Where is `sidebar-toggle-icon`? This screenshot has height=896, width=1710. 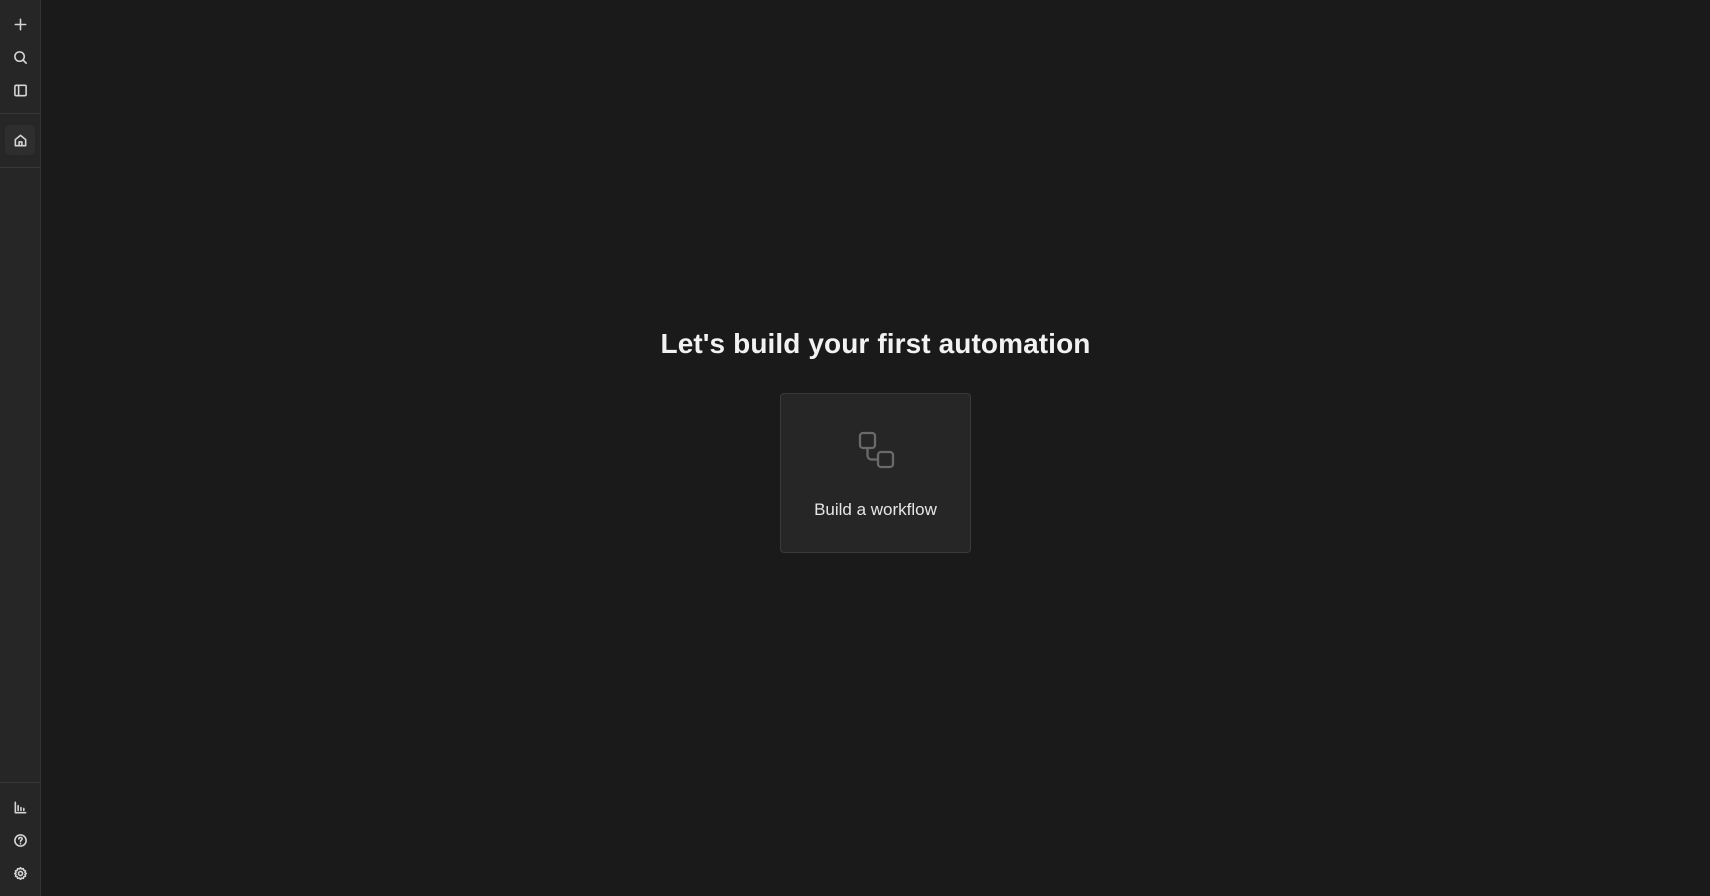
sidebar-toggle-icon is located at coordinates (20, 90).